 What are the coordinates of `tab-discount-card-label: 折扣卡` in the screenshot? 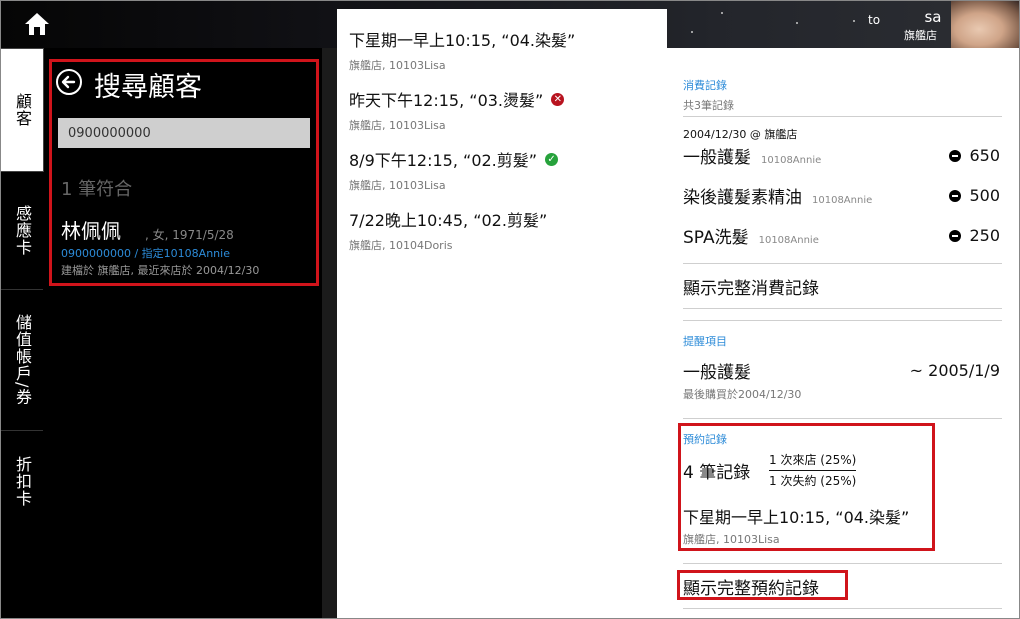 It's located at (22, 481).